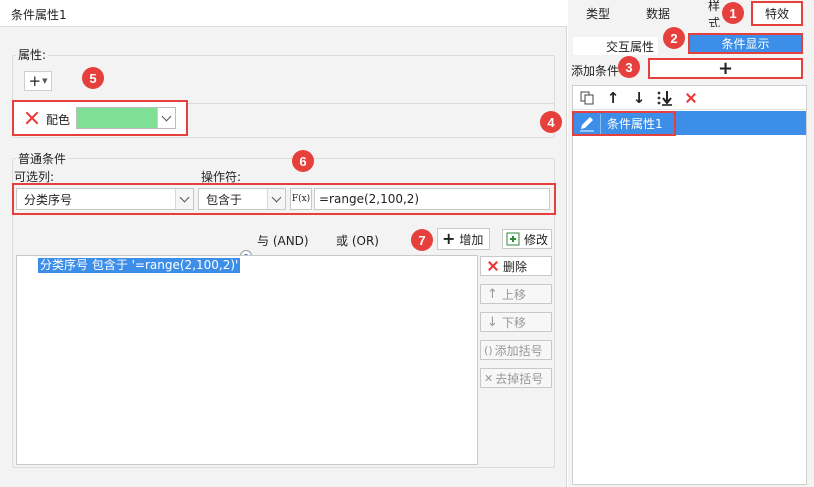 The image size is (814, 487). I want to click on tab-effects: 特效, so click(777, 13).